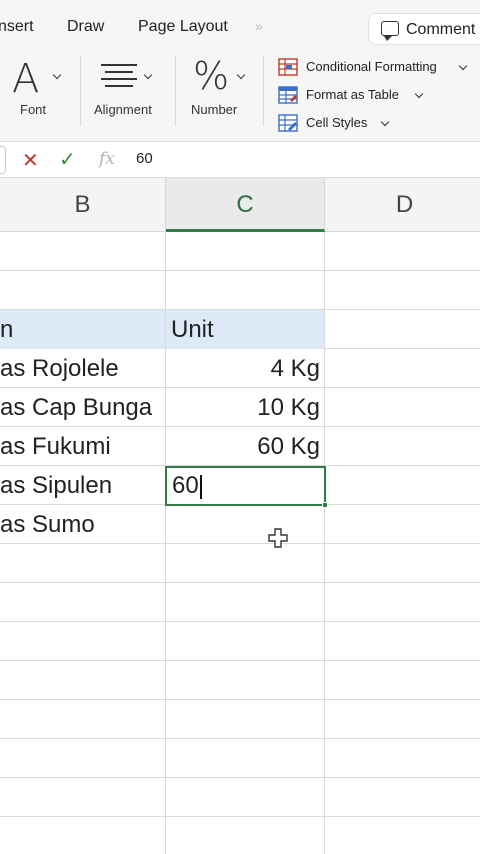  I want to click on format-as-table-label: Format as Table, so click(352, 94).